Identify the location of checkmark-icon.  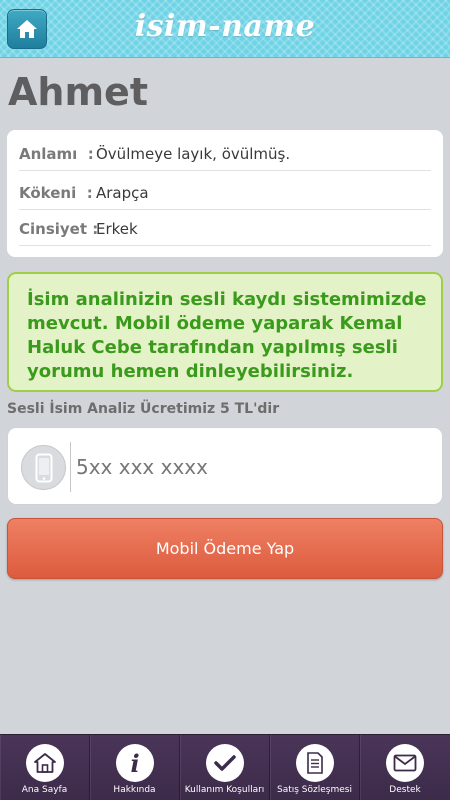
(225, 763).